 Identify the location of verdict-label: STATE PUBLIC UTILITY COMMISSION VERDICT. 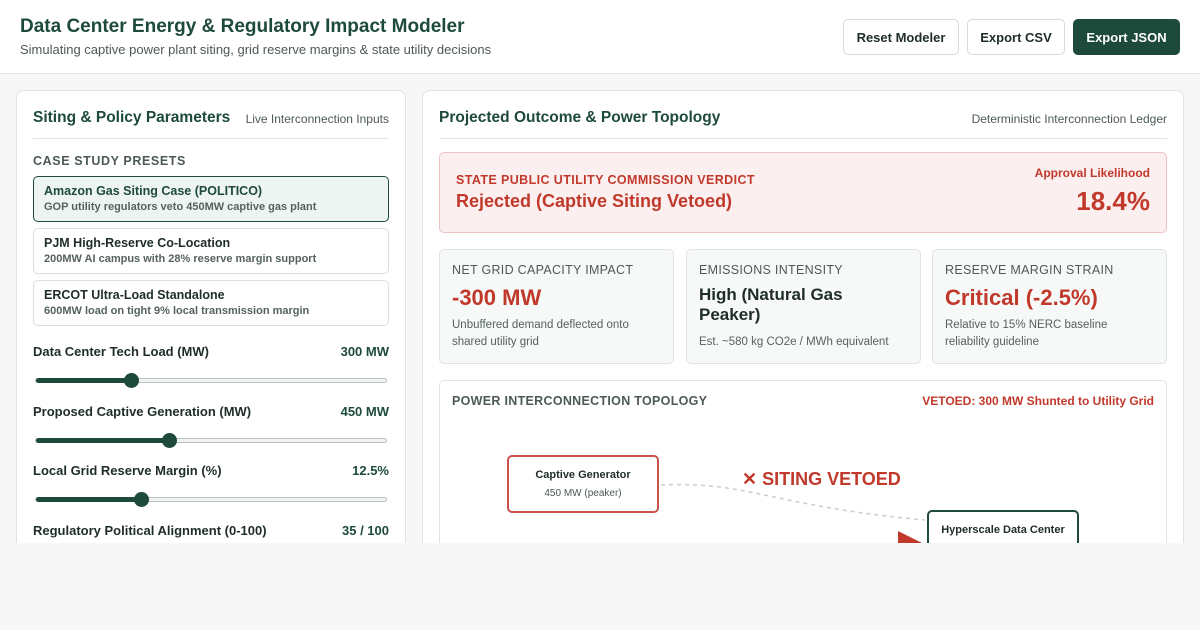
(605, 180).